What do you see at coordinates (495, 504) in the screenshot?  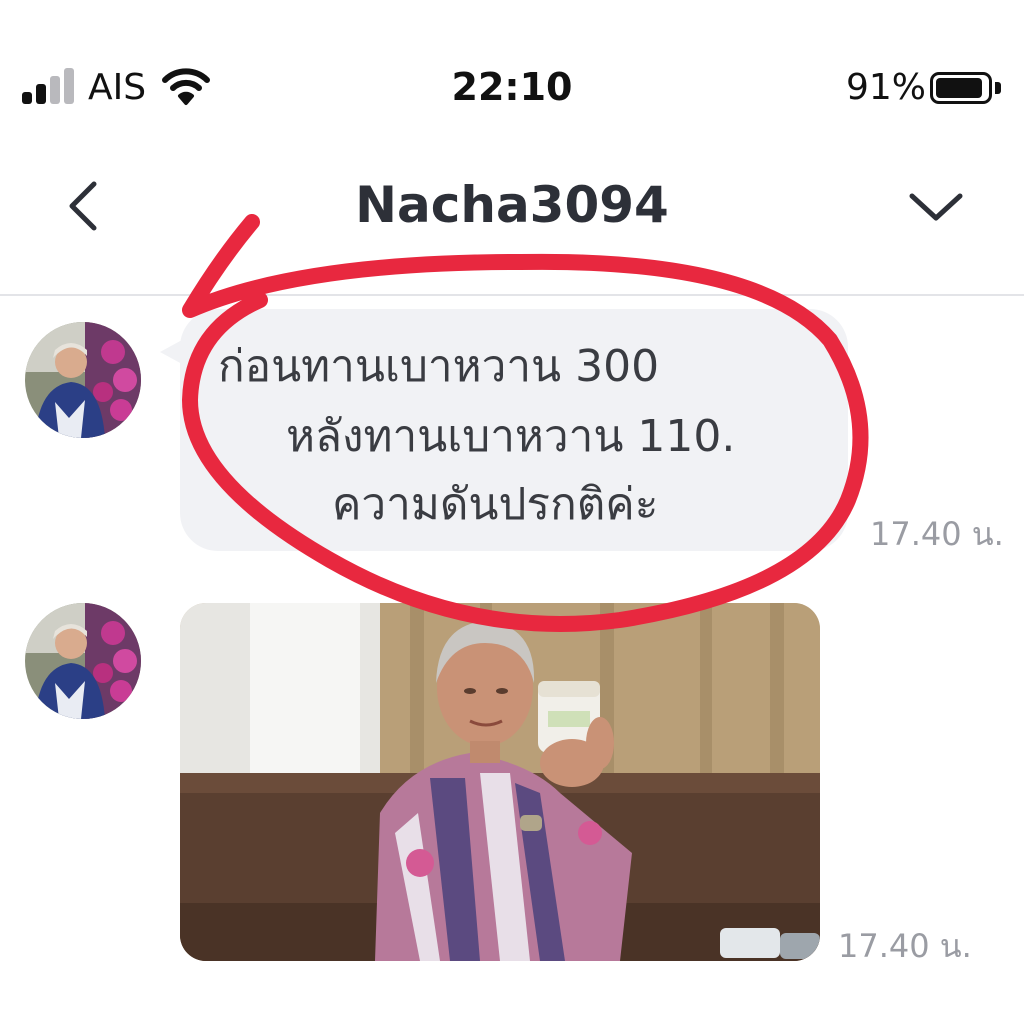 I see `message-line: ความดันปรกติค่ะ` at bounding box center [495, 504].